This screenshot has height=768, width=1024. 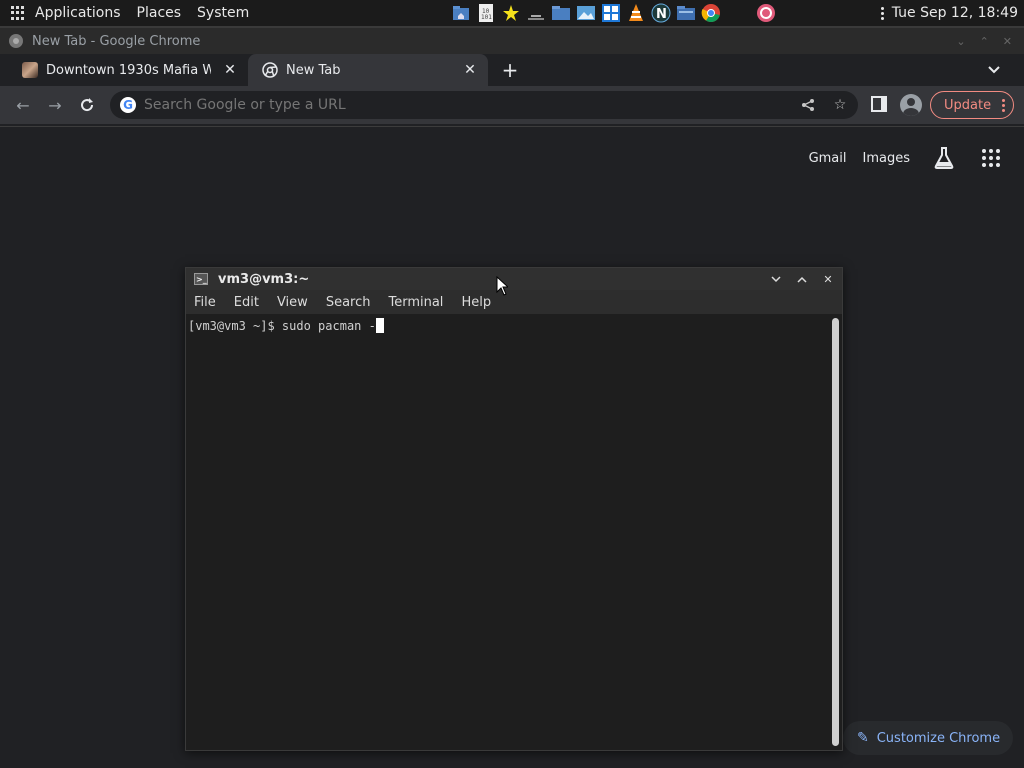 What do you see at coordinates (1007, 41) in the screenshot?
I see `window-close-icon: ✕` at bounding box center [1007, 41].